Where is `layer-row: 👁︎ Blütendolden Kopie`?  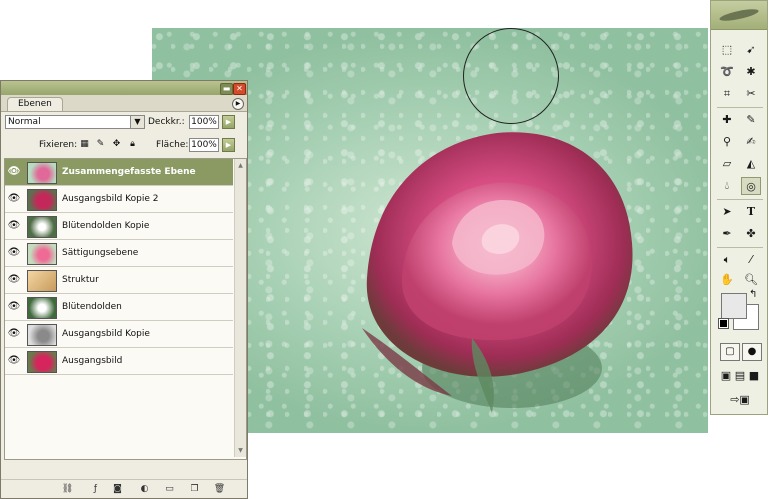 layer-row: 👁︎ Blütendolden Kopie is located at coordinates (119, 226).